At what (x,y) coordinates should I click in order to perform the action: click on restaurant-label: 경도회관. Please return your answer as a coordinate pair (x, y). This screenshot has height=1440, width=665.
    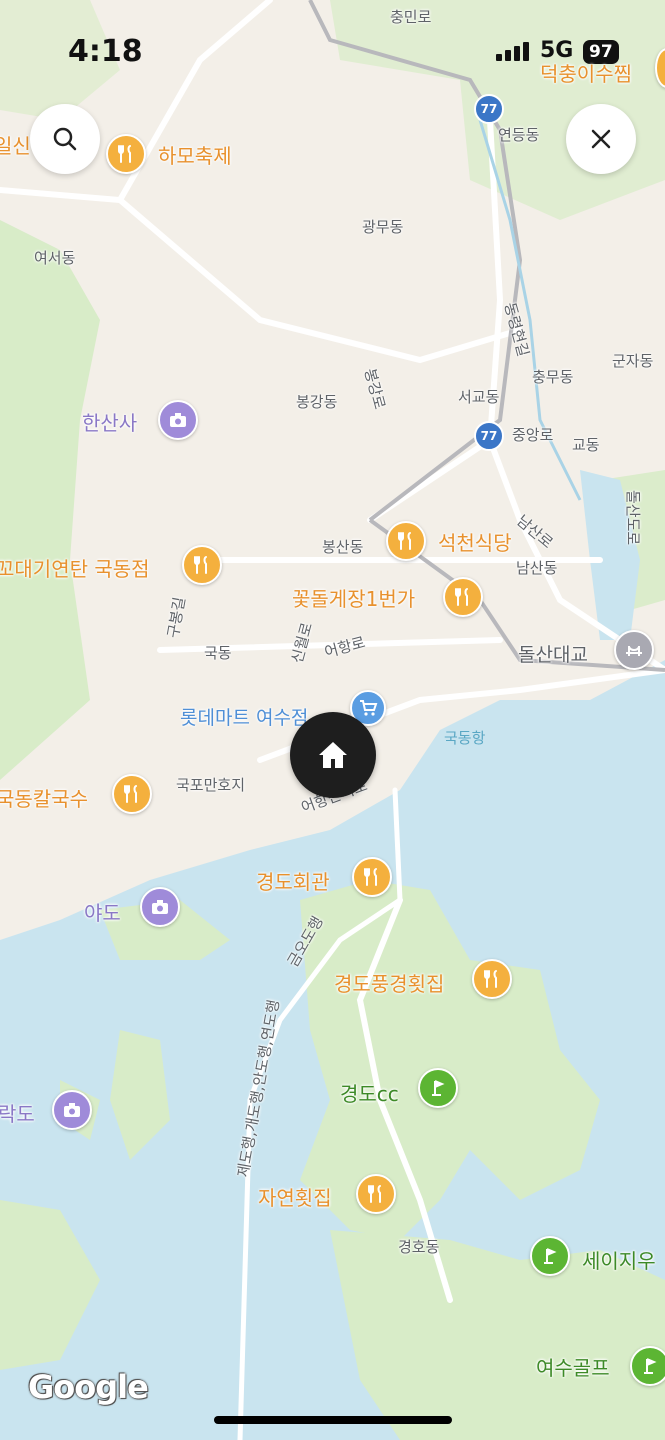
    Looking at the image, I should click on (293, 880).